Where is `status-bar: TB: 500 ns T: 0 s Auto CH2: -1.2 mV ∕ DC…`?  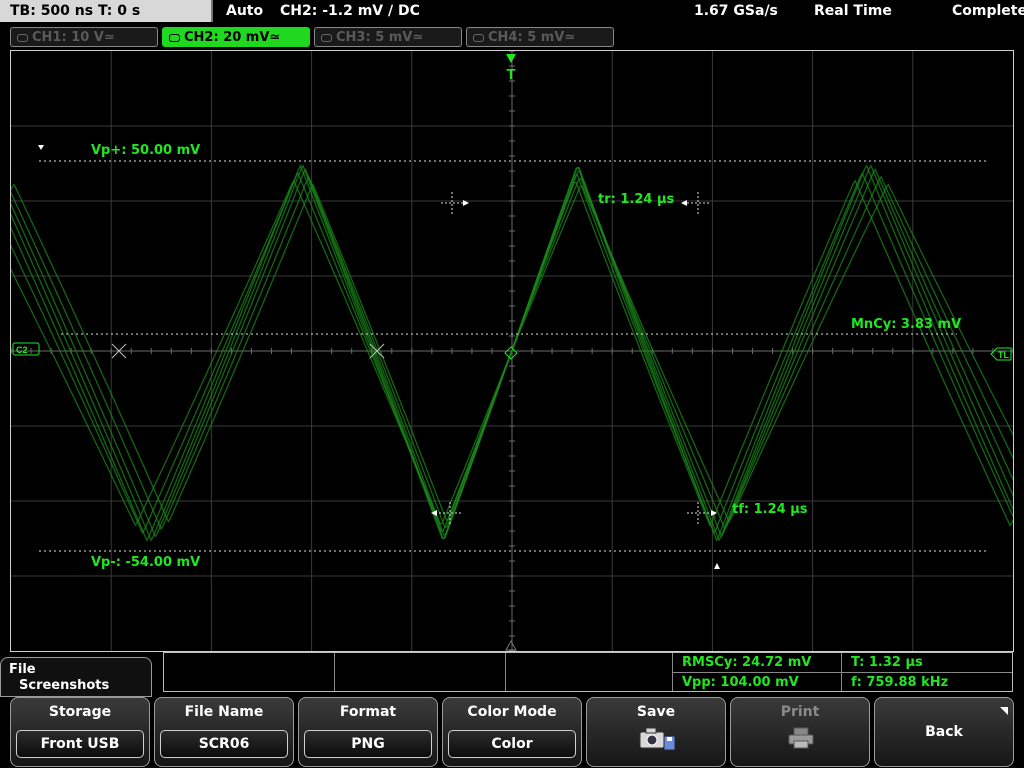 status-bar: TB: 500 ns T: 0 s Auto CH2: -1.2 mV ∕ DC… is located at coordinates (512, 12).